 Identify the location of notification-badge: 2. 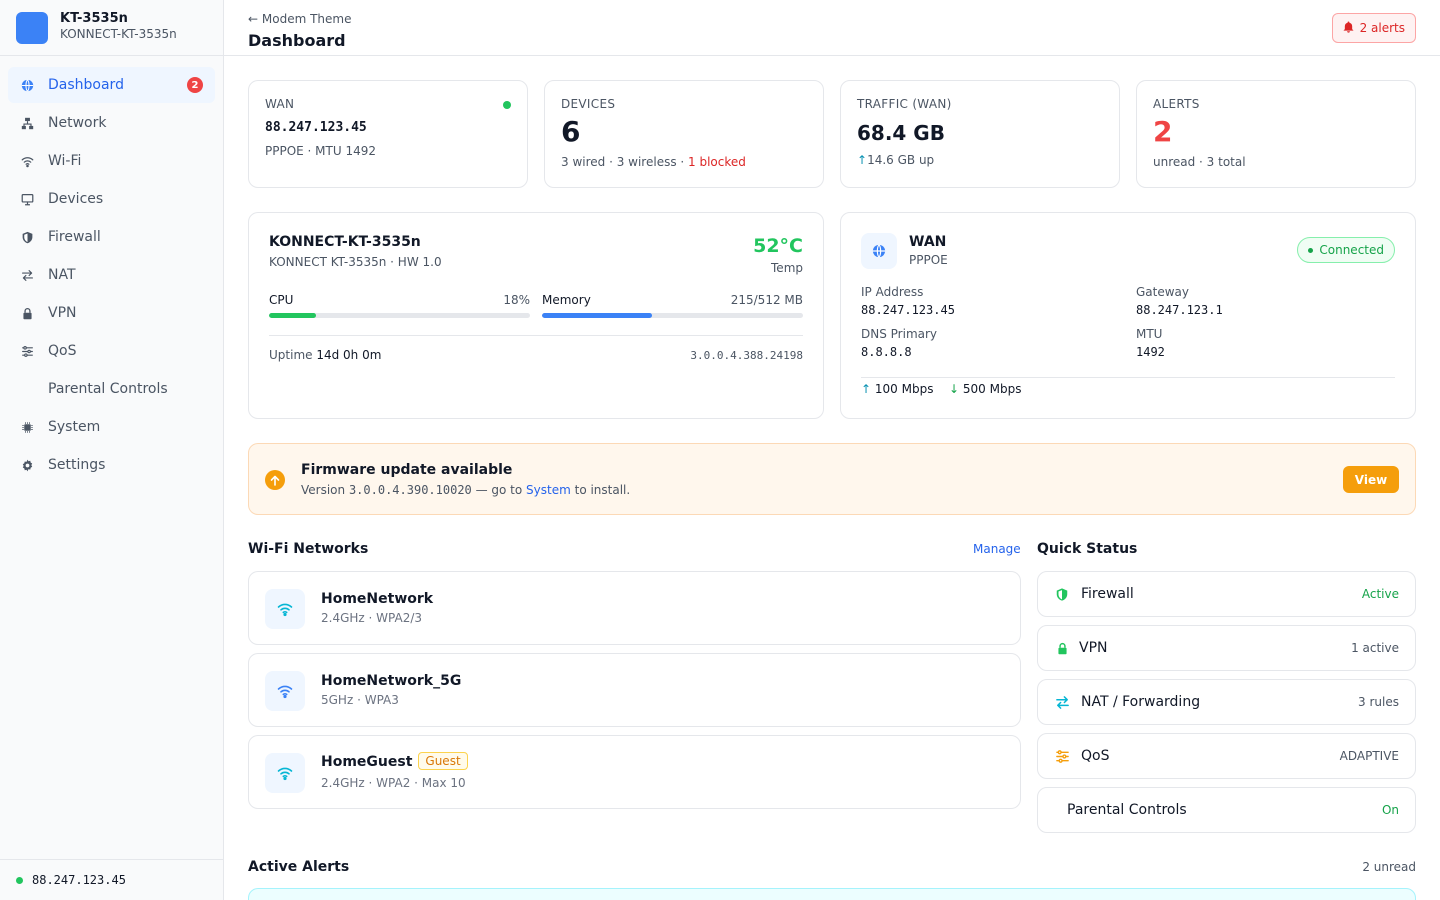
(195, 85).